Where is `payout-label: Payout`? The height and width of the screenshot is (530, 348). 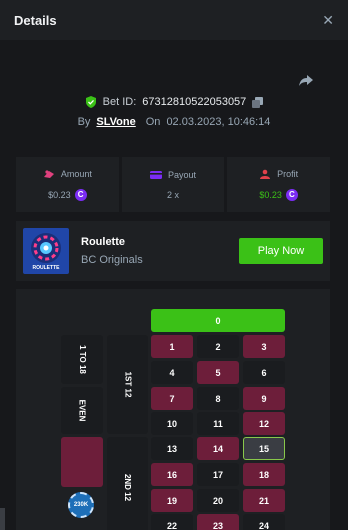 payout-label: Payout is located at coordinates (182, 174).